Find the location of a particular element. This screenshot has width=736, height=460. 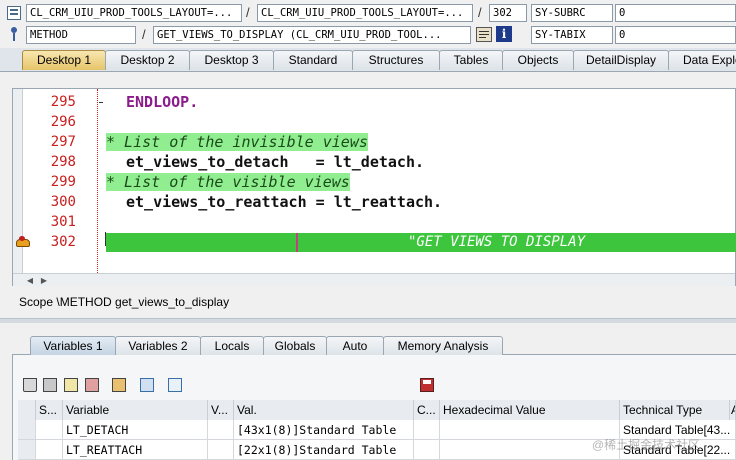

col-technical-type: Technical Type is located at coordinates (675, 410).